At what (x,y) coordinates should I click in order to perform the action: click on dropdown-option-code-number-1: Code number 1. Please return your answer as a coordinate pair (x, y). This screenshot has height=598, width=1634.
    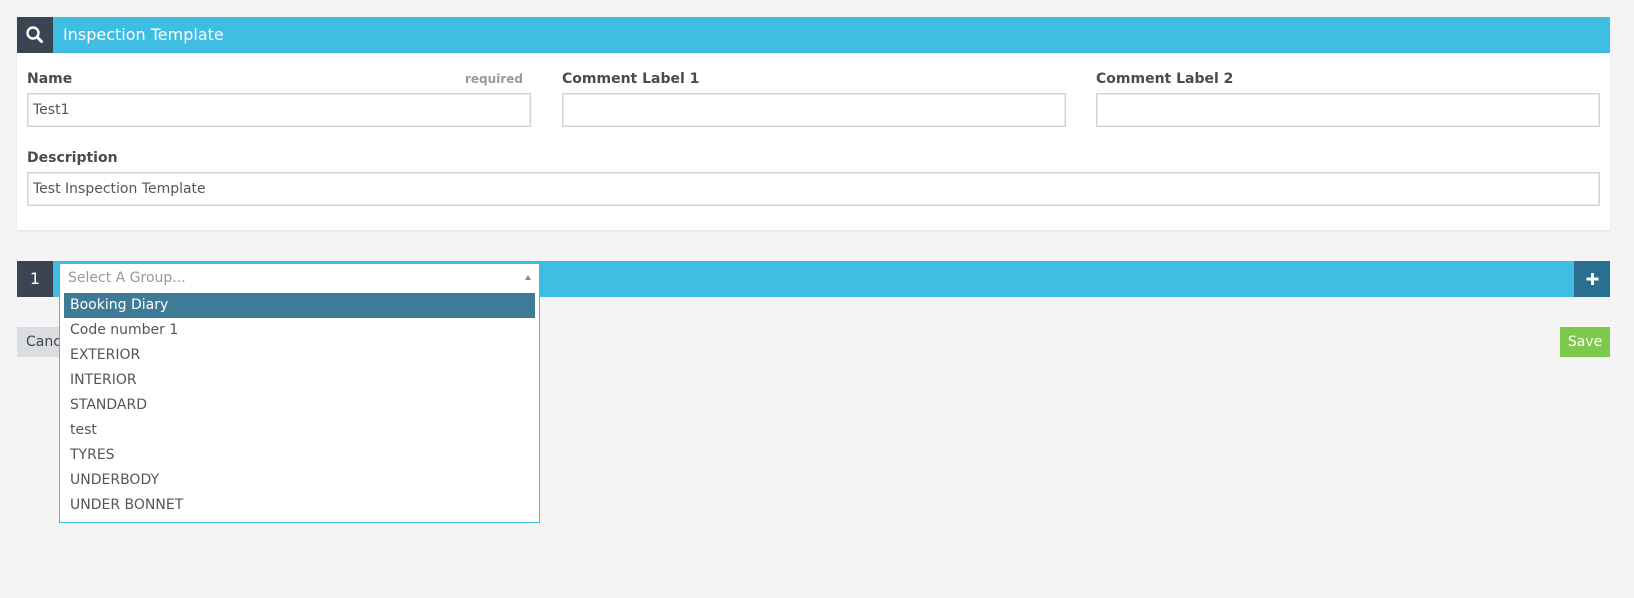
    Looking at the image, I should click on (299, 330).